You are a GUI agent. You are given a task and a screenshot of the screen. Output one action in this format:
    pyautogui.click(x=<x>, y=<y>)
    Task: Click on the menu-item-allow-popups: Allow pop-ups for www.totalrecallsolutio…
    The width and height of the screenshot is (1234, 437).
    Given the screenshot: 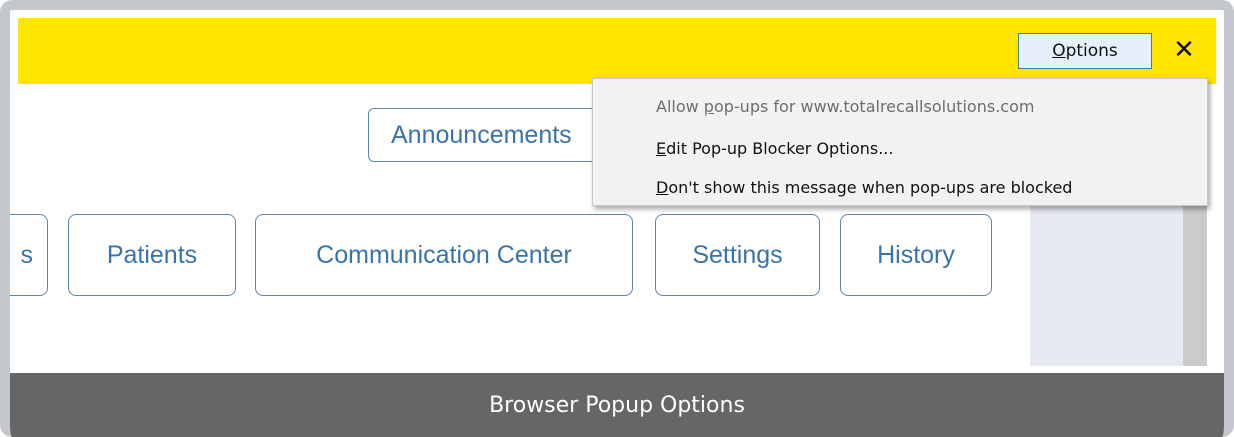 What is the action you would take?
    pyautogui.click(x=845, y=106)
    